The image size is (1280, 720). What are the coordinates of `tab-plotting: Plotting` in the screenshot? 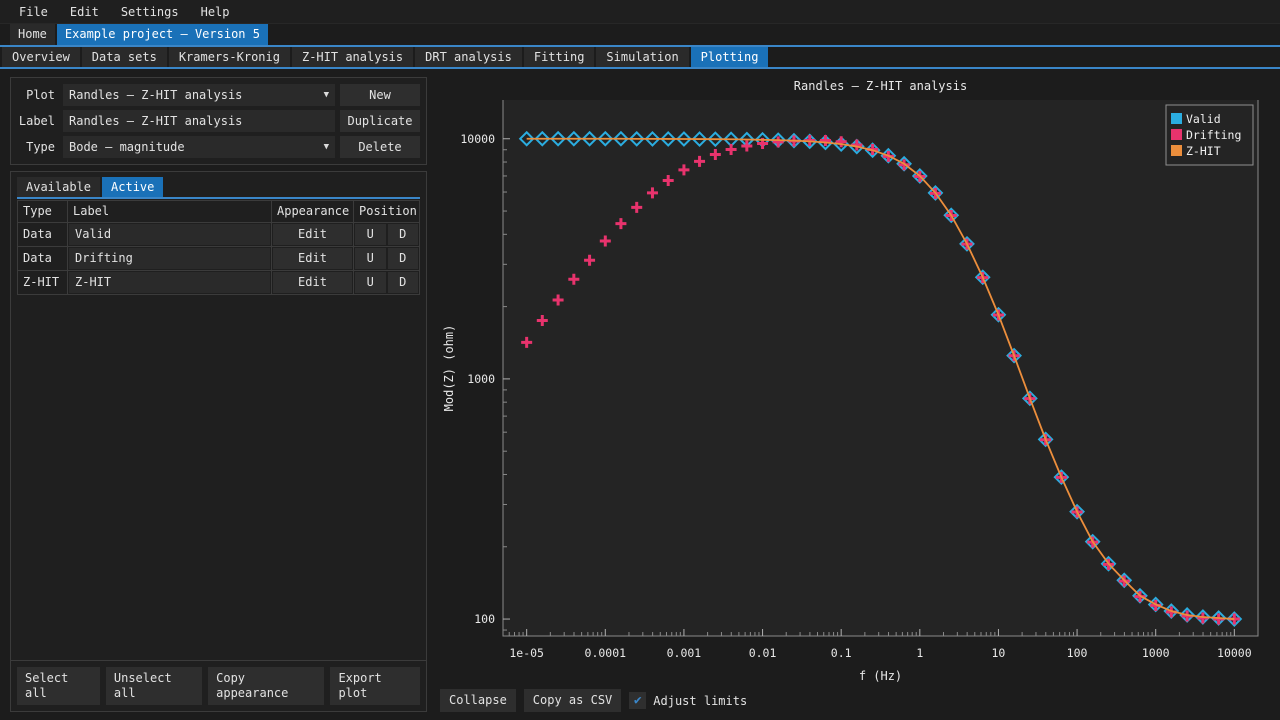 It's located at (729, 57).